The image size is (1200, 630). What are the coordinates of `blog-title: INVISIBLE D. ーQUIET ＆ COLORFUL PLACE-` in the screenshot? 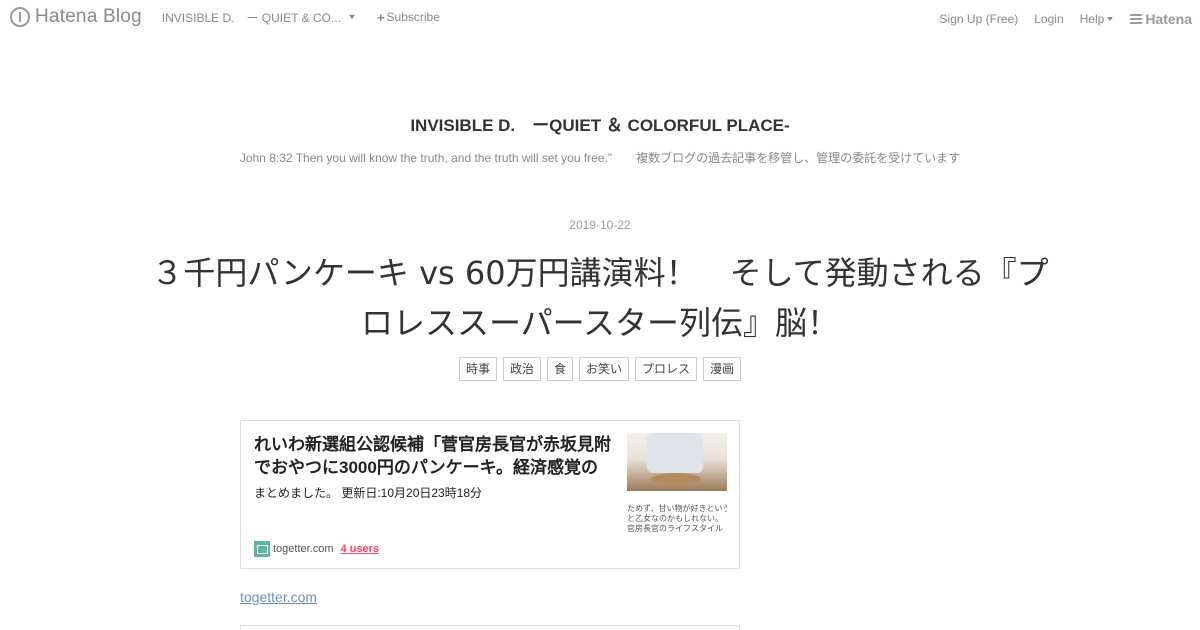 It's located at (600, 123).